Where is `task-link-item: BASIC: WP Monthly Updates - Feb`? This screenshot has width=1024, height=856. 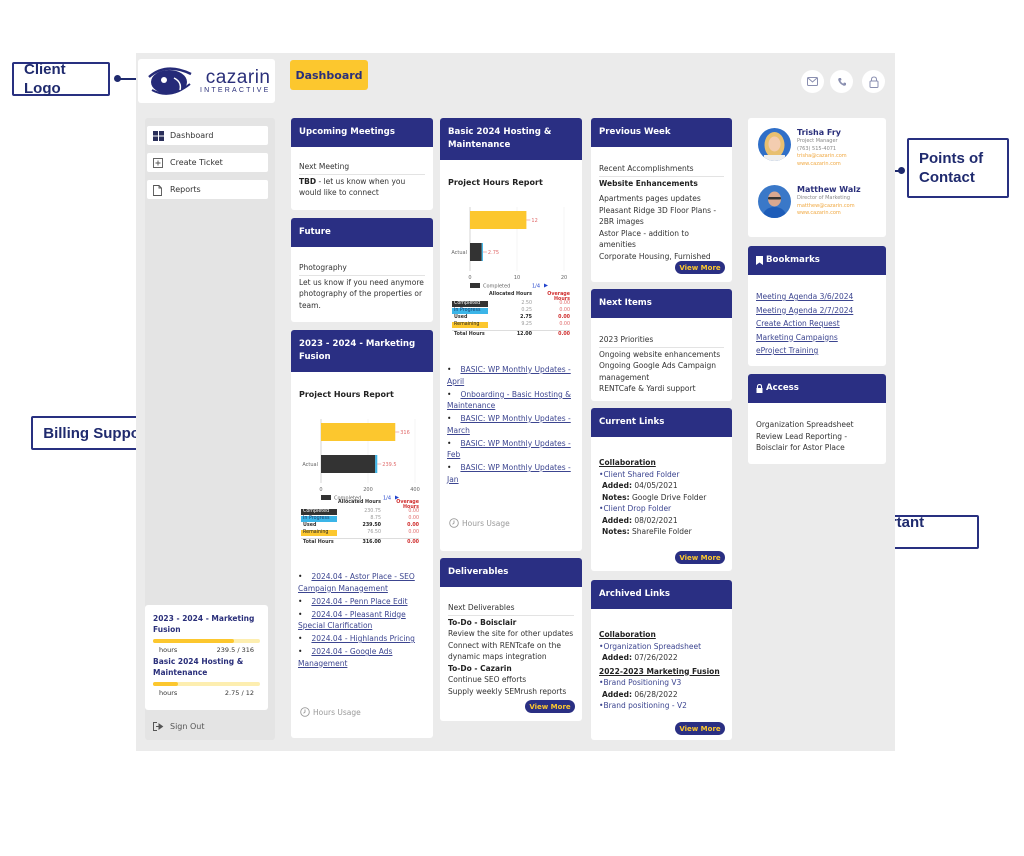 task-link-item: BASIC: WP Monthly Updates - Feb is located at coordinates (511, 449).